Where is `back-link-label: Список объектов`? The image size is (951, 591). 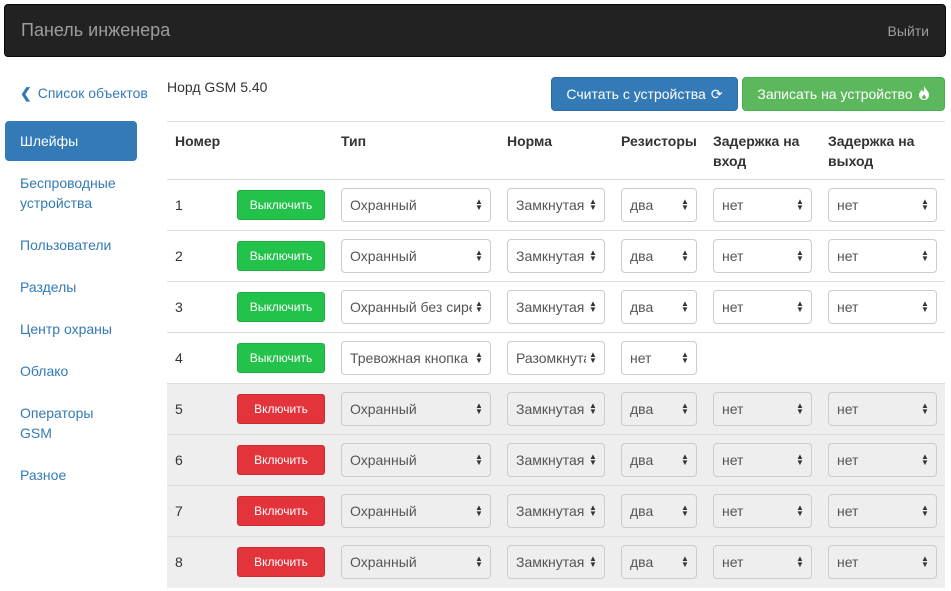
back-link-label: Список объектов is located at coordinates (92, 93).